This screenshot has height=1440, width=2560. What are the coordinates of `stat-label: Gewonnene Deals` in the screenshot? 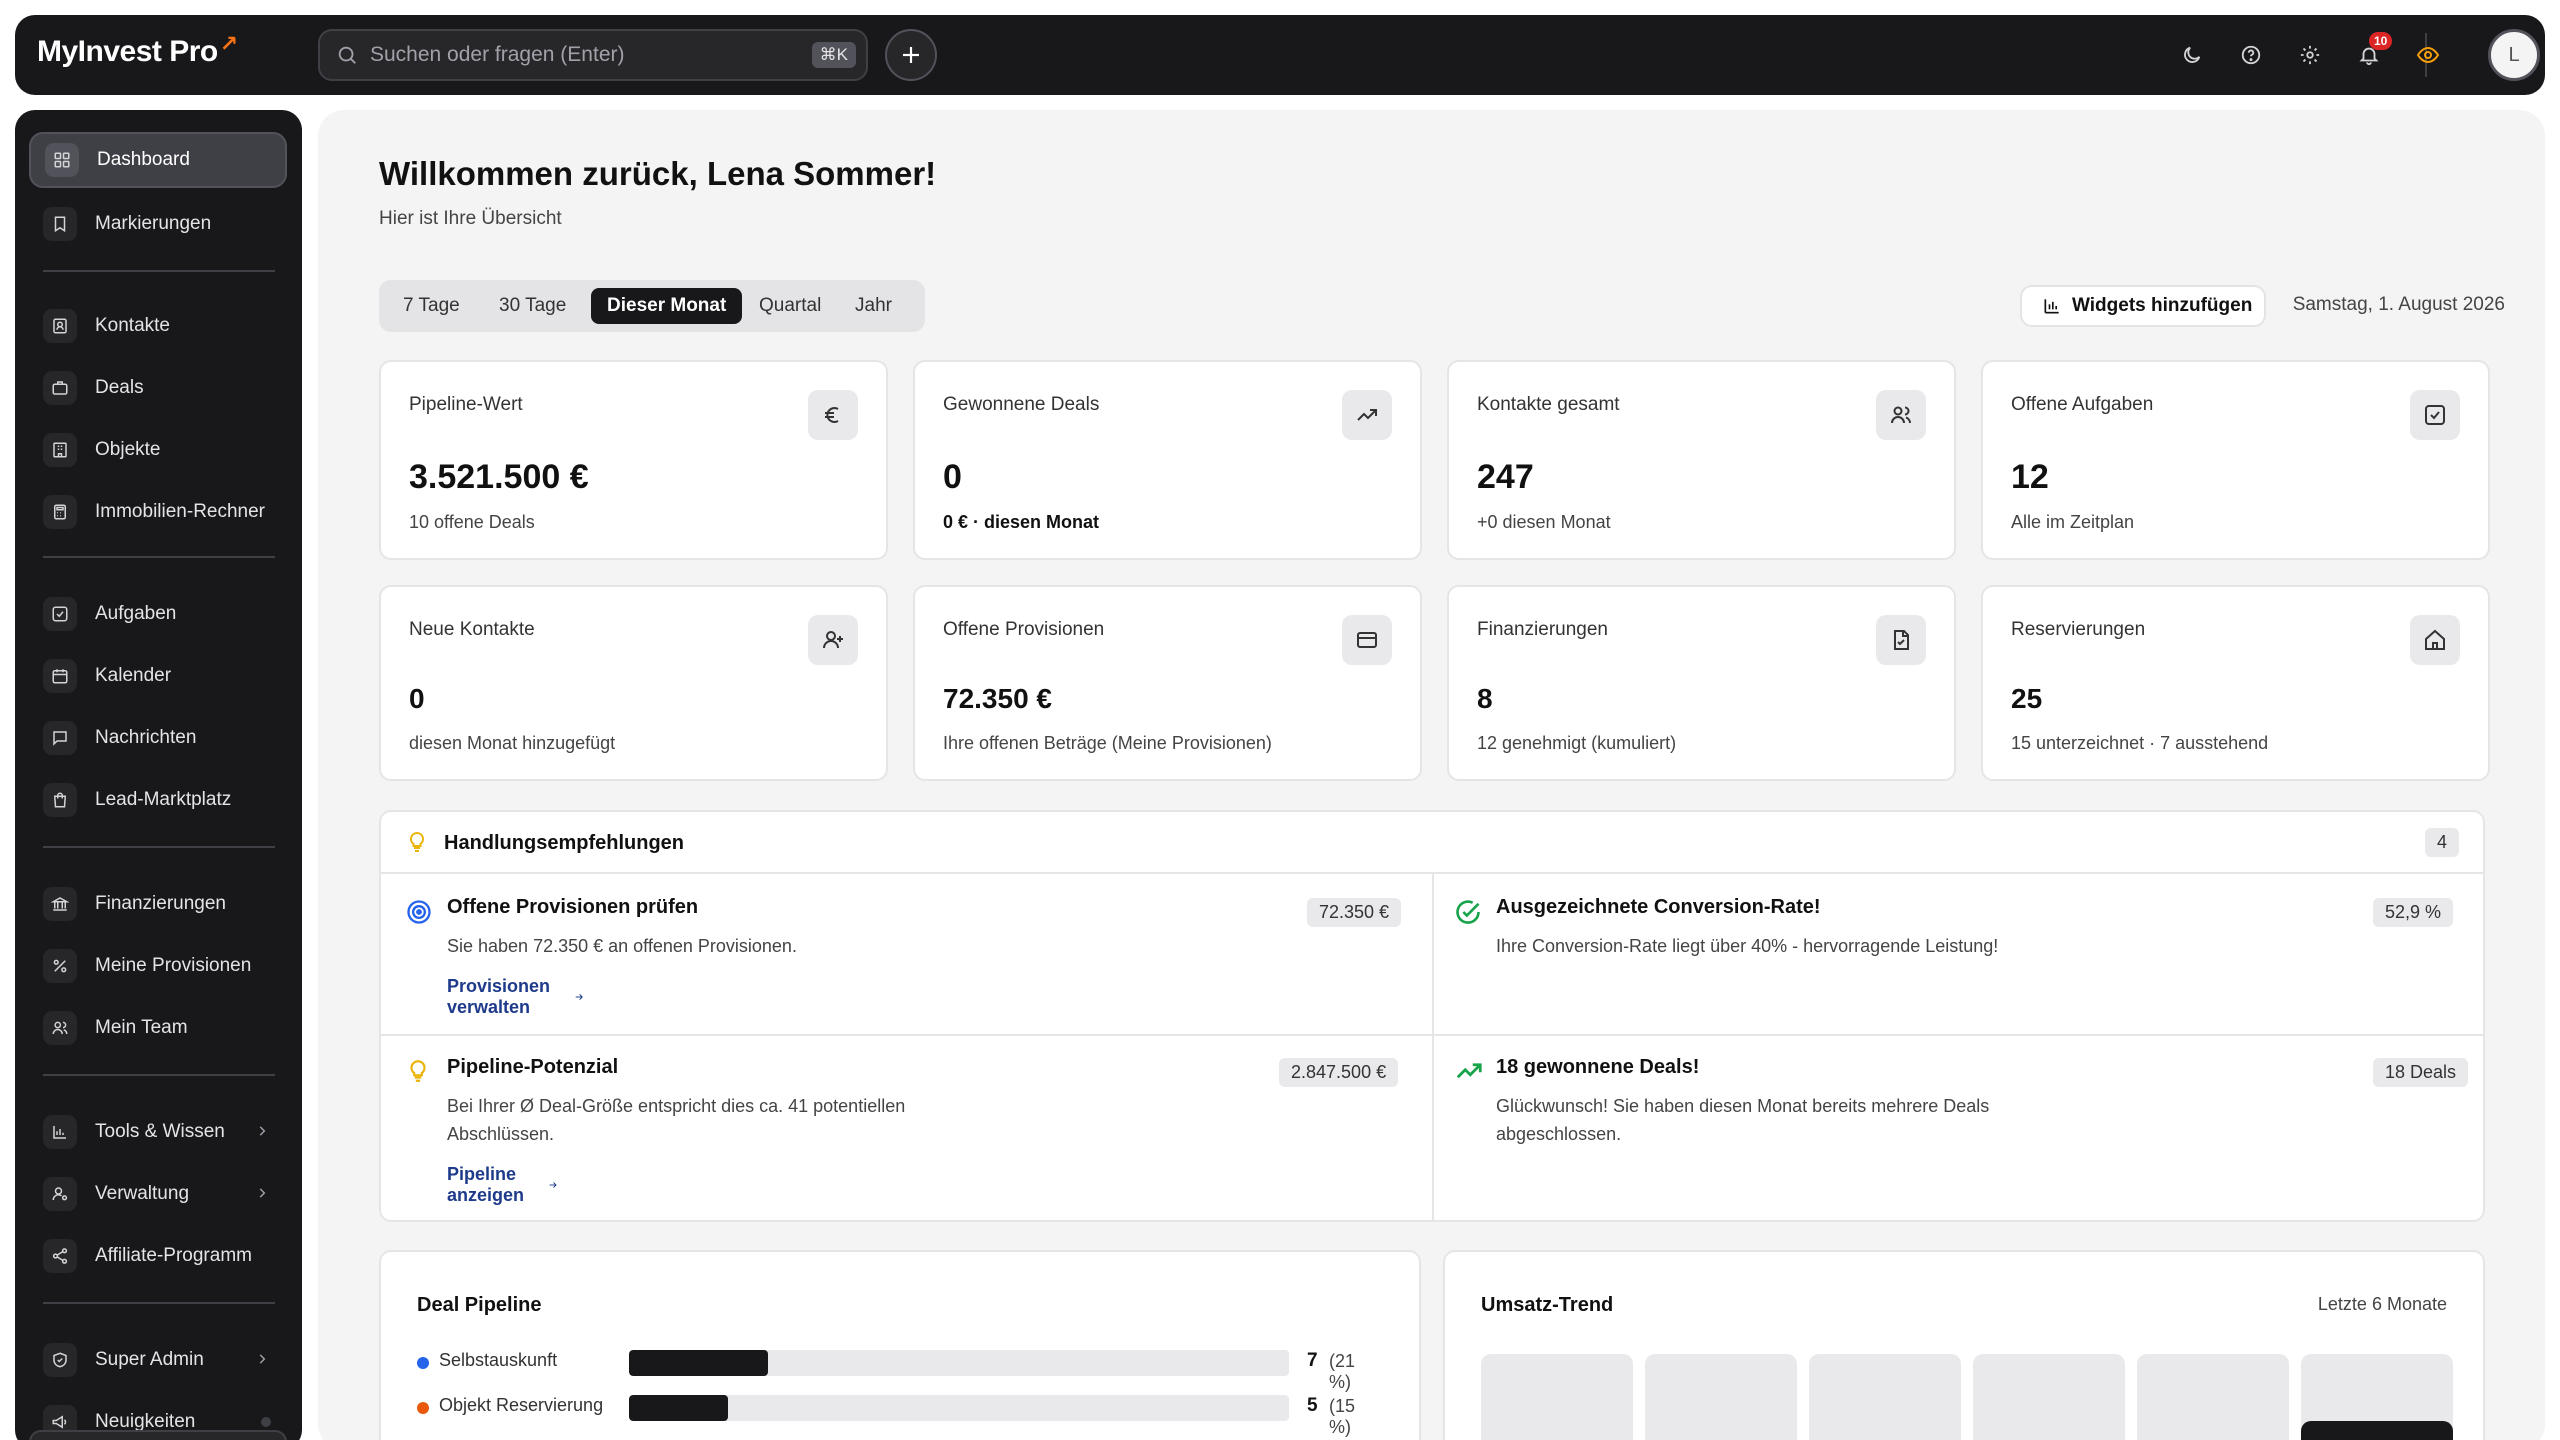 It's located at (1021, 404).